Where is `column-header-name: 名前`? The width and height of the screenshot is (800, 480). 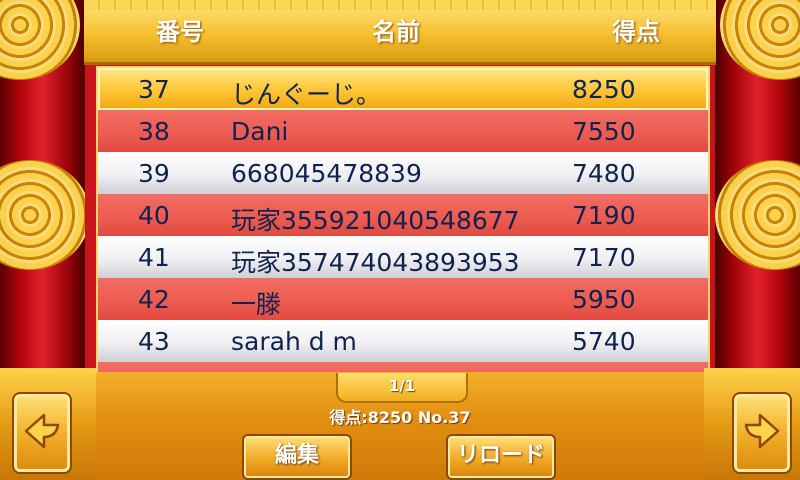
column-header-name: 名前 is located at coordinates (396, 32).